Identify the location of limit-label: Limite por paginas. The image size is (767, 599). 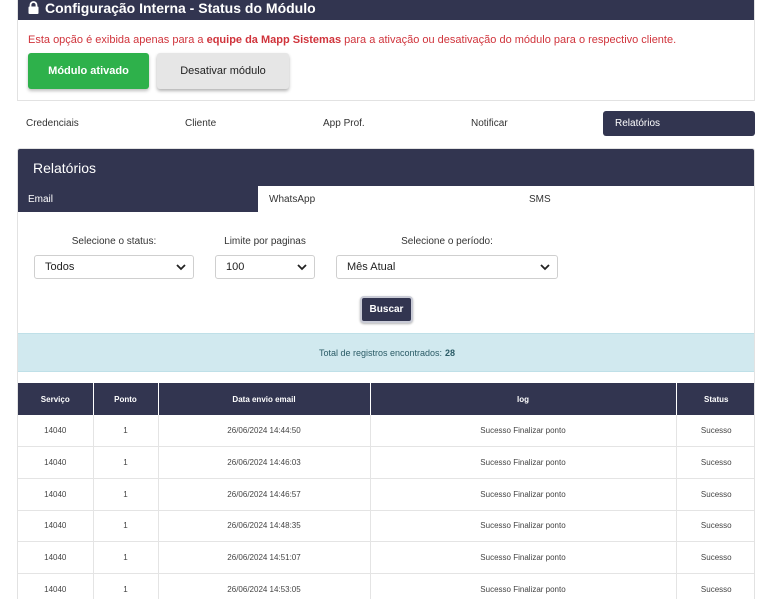
(265, 241).